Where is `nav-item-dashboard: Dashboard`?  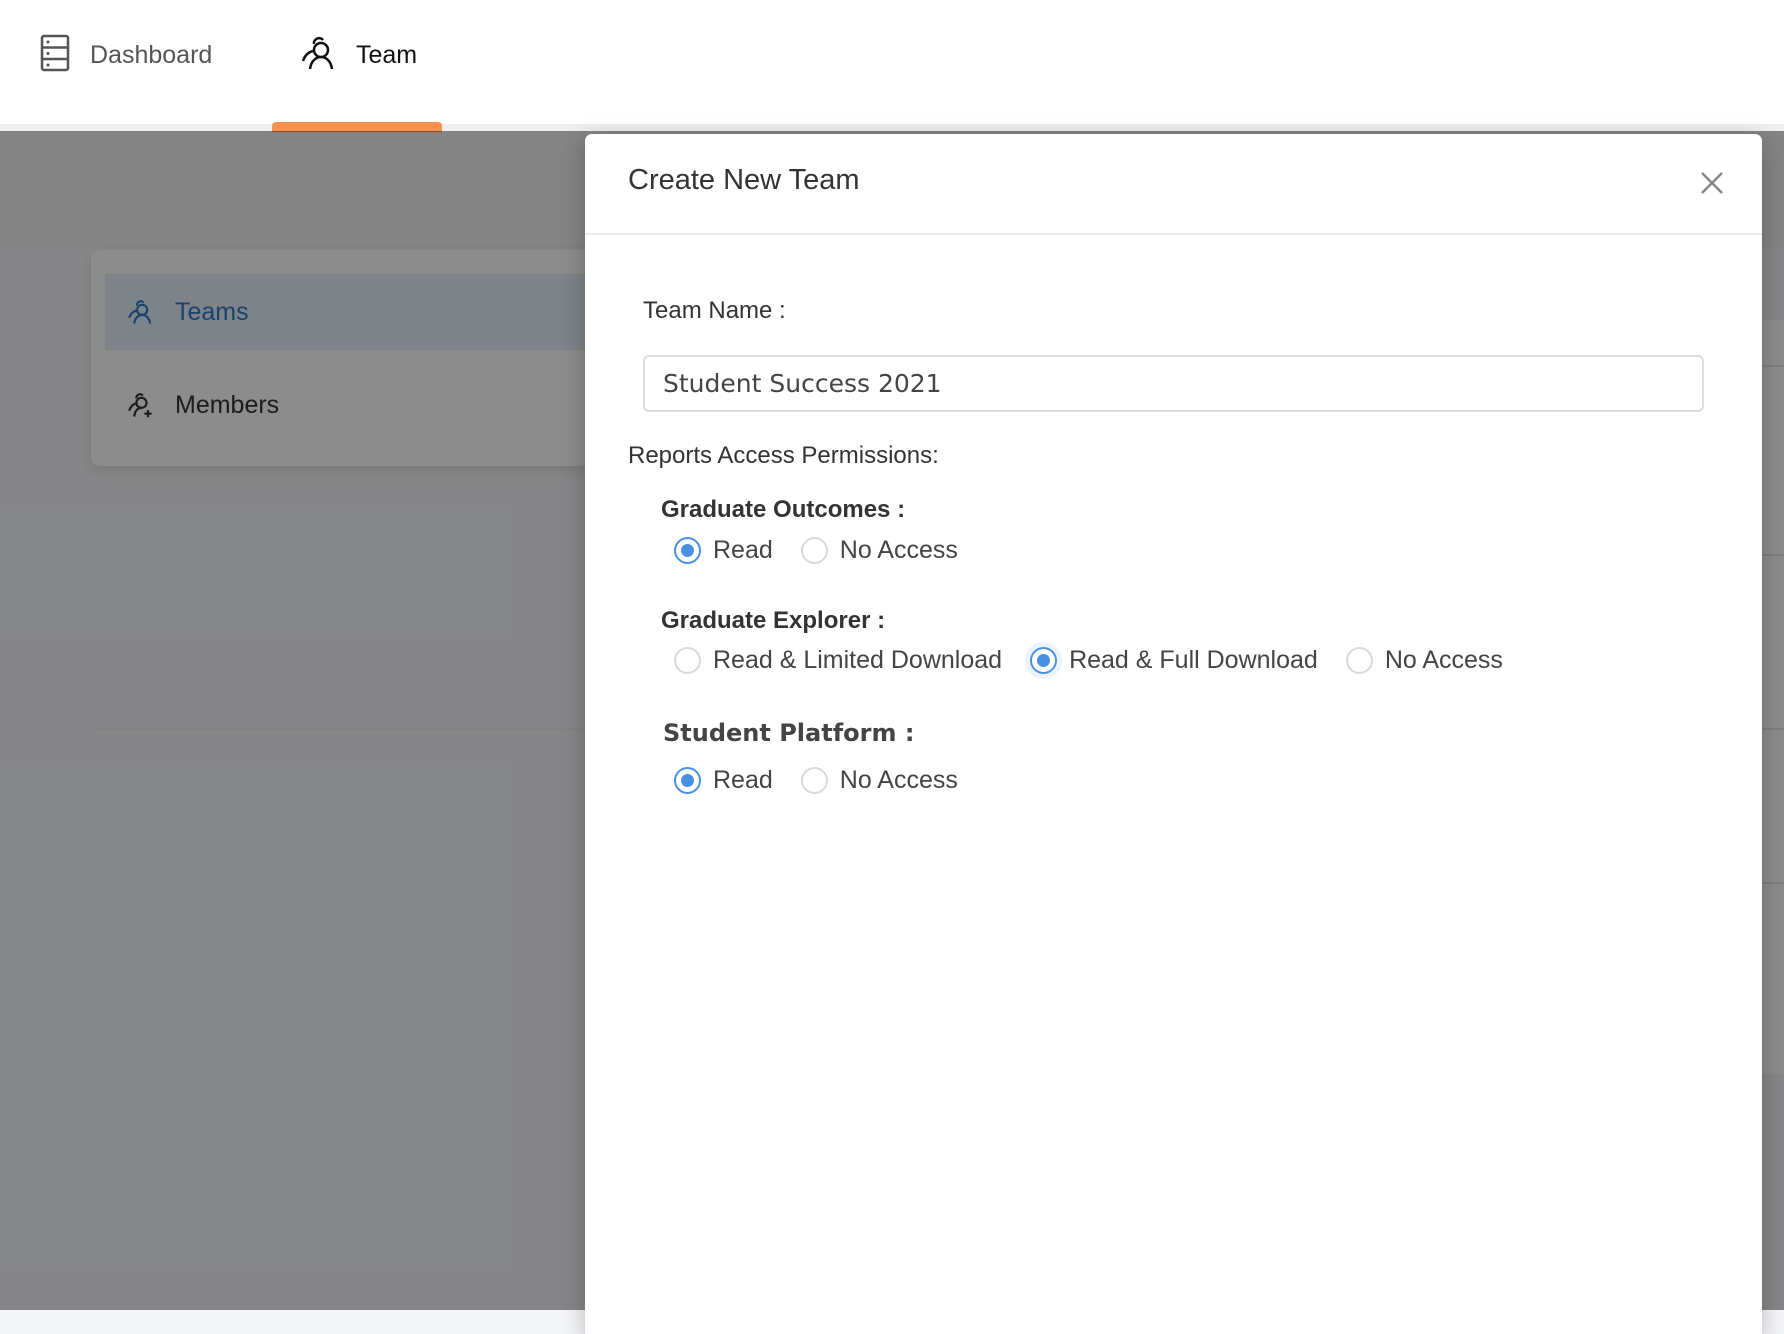
nav-item-dashboard: Dashboard is located at coordinates (126, 55).